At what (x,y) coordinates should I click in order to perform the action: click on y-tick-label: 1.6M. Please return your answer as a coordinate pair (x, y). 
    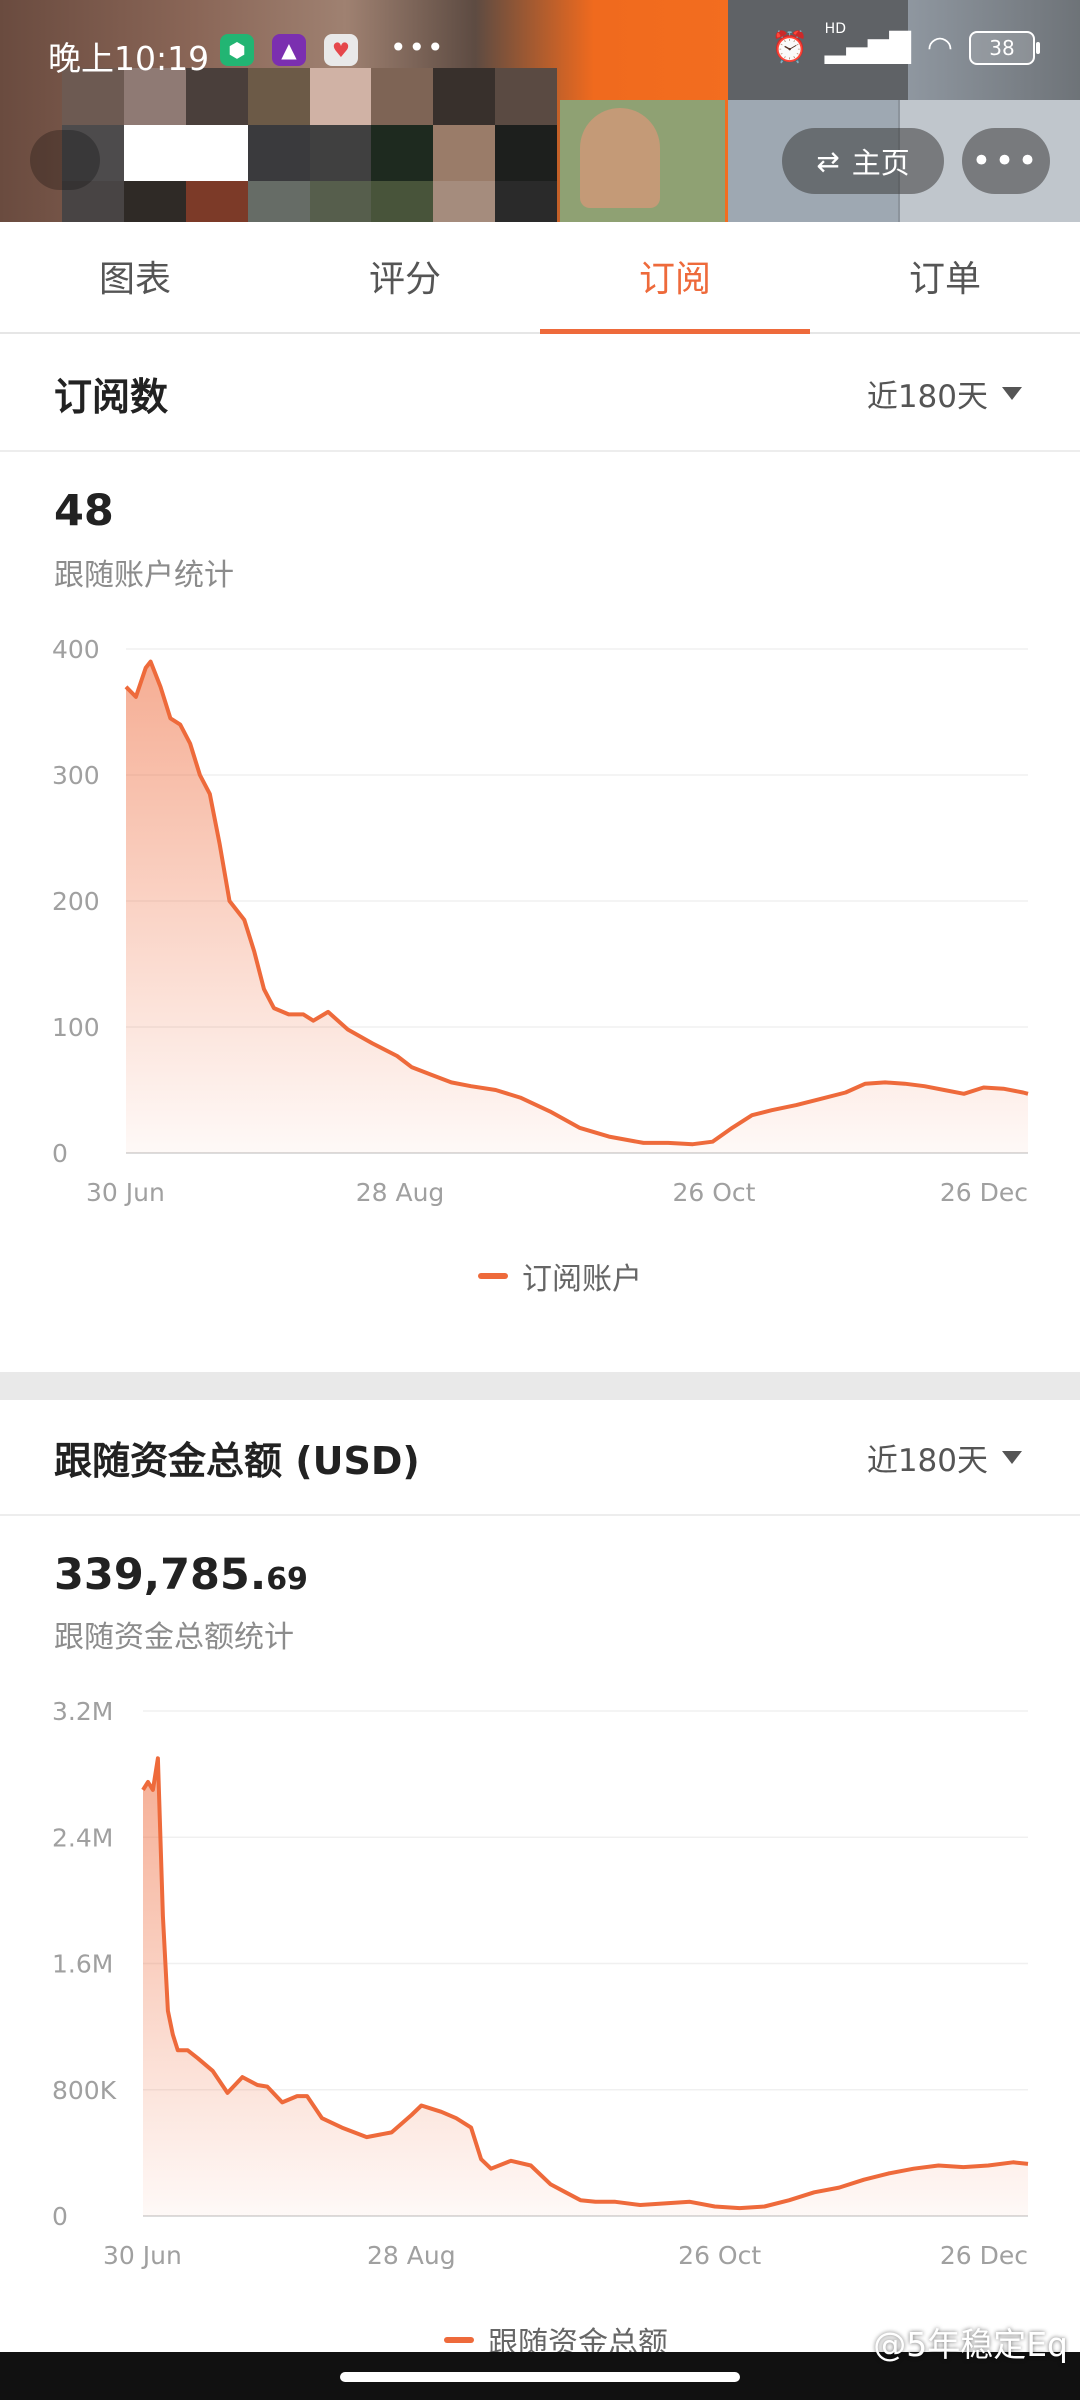
    Looking at the image, I should click on (82, 1964).